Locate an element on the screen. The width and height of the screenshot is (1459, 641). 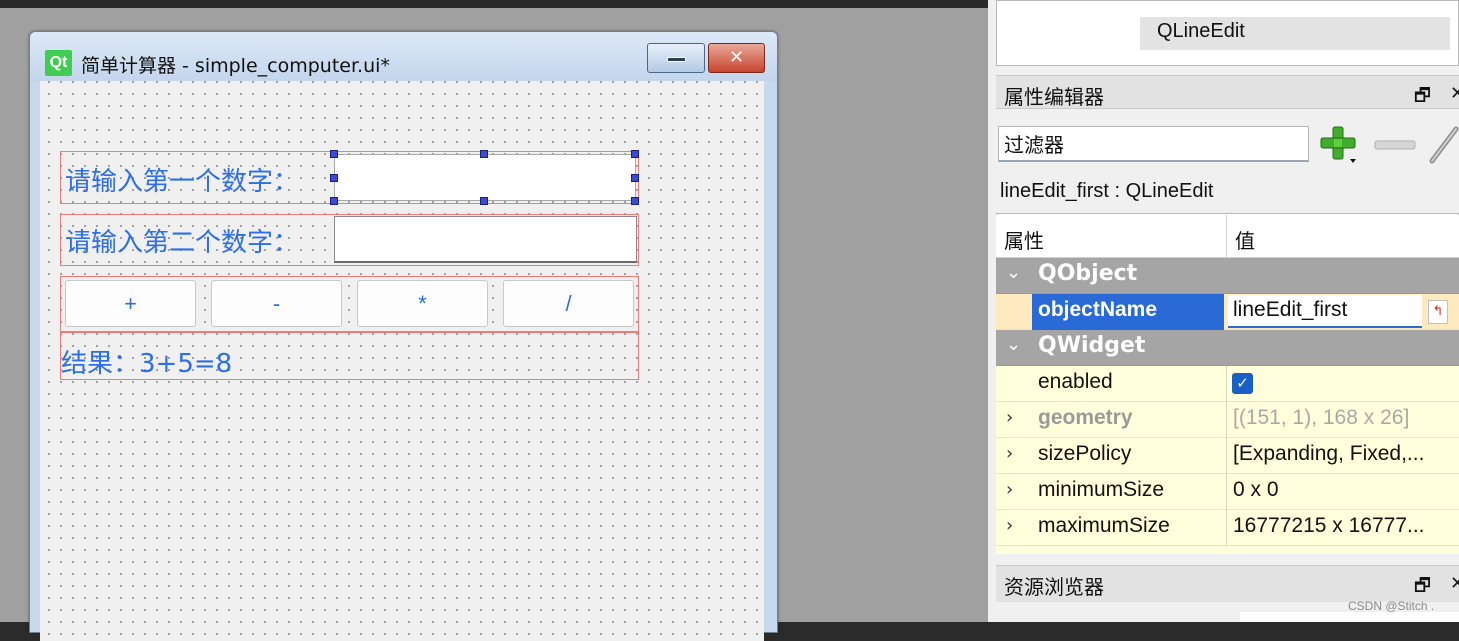
property-row-minimumsize: › minimumSize 0 x 0 is located at coordinates (1227, 492).